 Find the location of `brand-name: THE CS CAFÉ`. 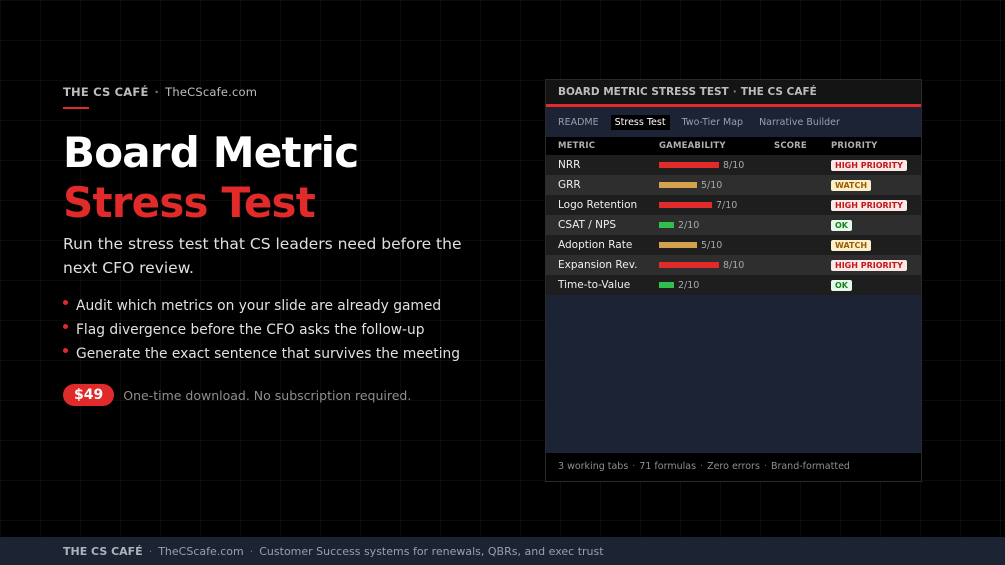

brand-name: THE CS CAFÉ is located at coordinates (106, 92).